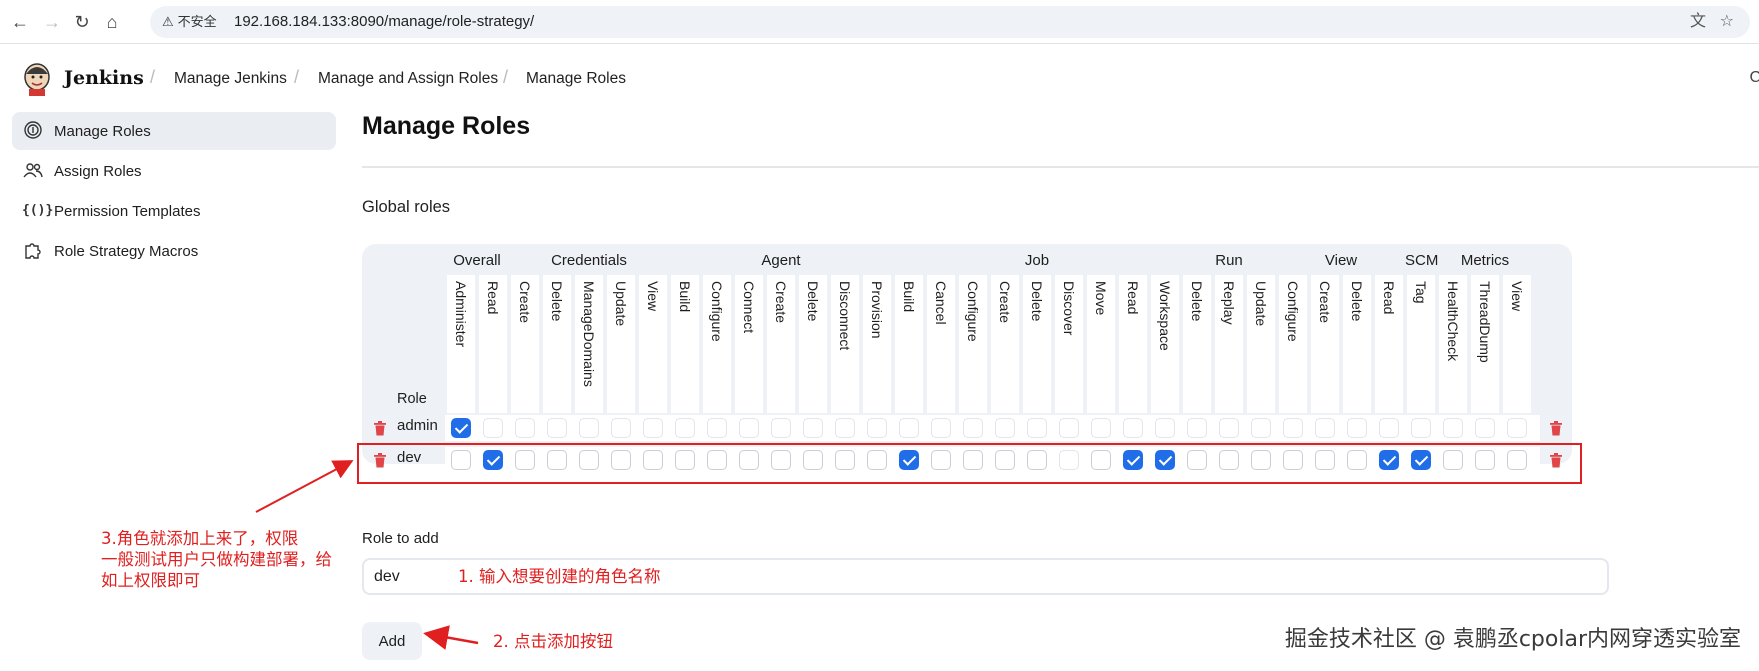  What do you see at coordinates (126, 251) in the screenshot?
I see `sidebar-item-label: Role Strategy Macros` at bounding box center [126, 251].